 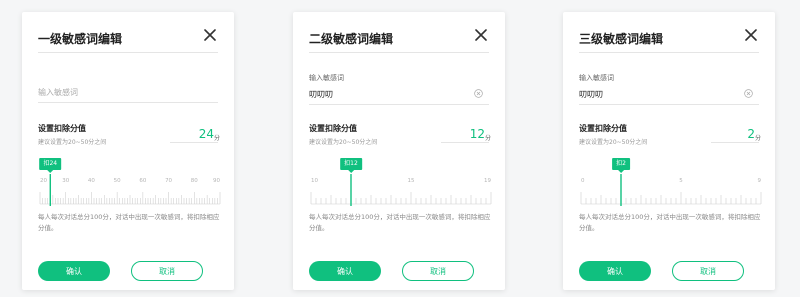 What do you see at coordinates (50, 165) in the screenshot?
I see `slider-value-tag: 扣24` at bounding box center [50, 165].